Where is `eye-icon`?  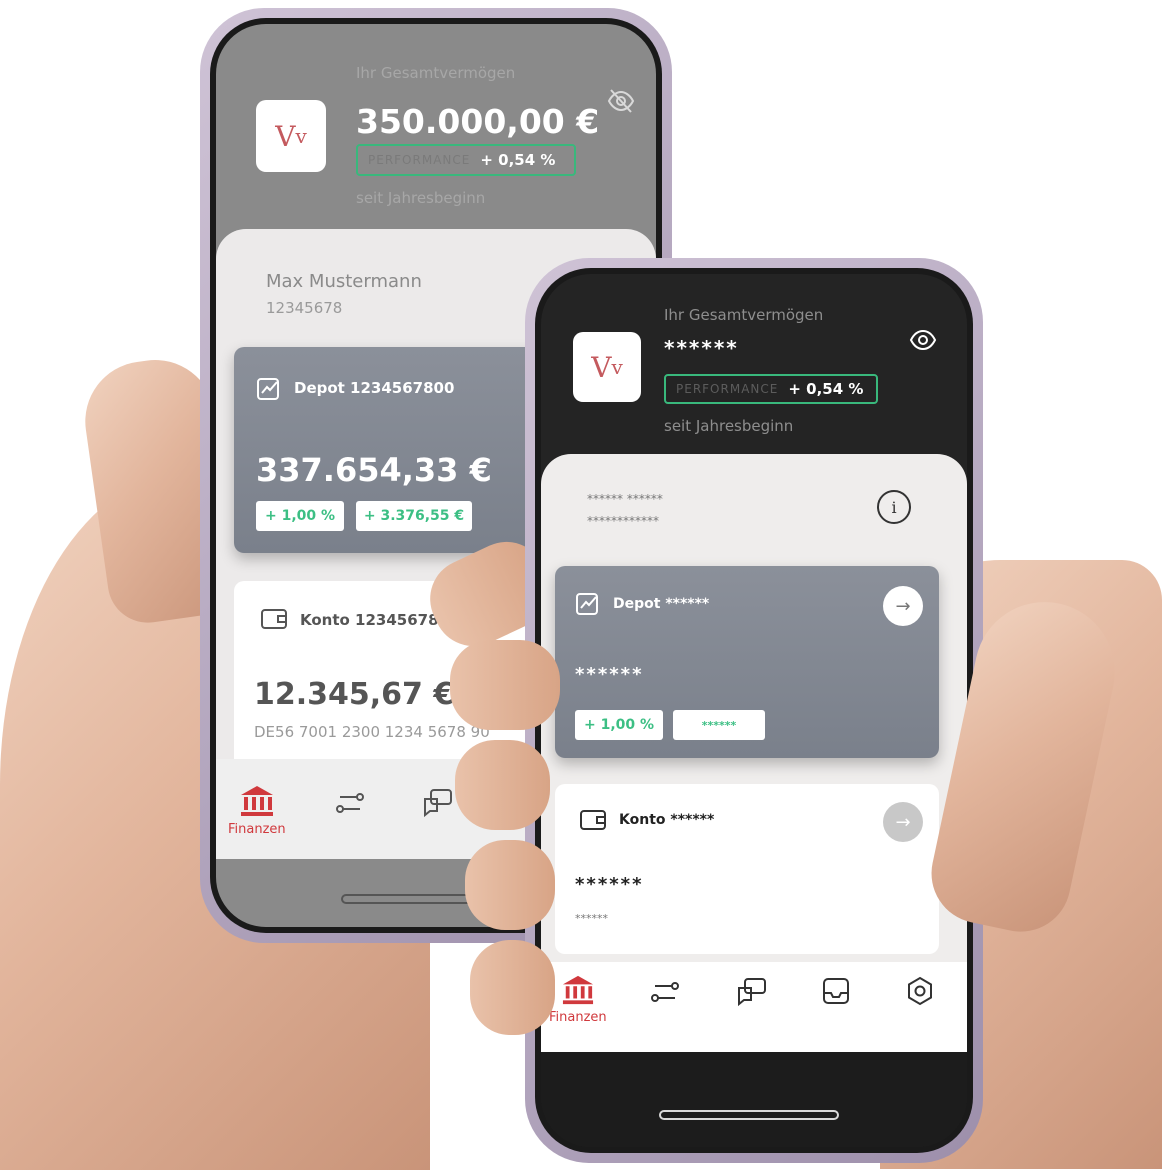
eye-icon is located at coordinates (924, 341).